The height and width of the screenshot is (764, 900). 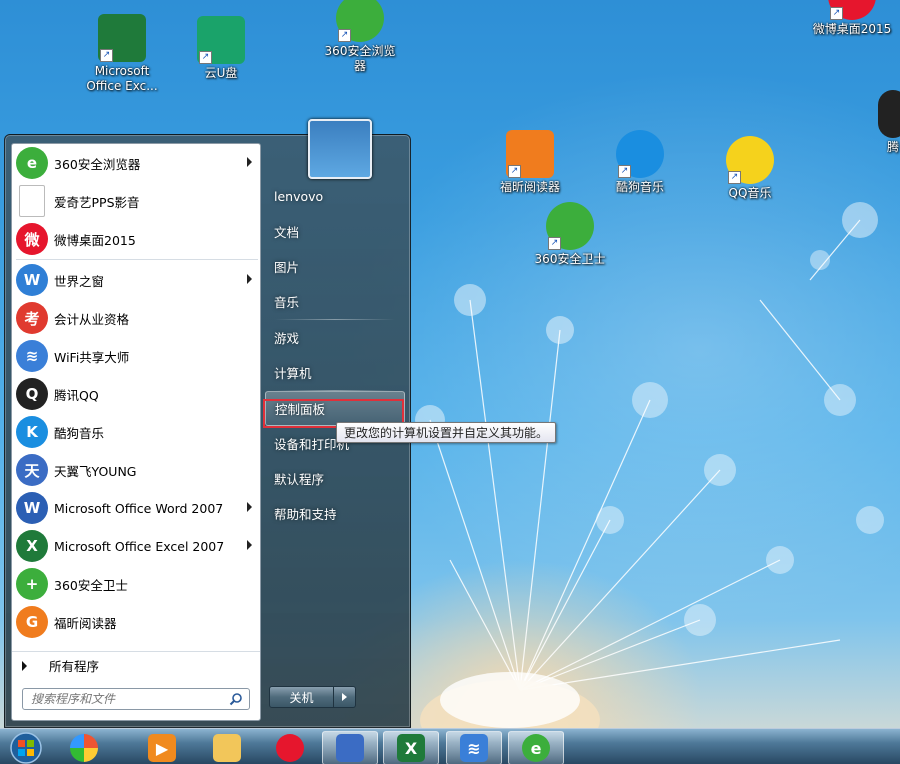 What do you see at coordinates (137, 622) in the screenshot?
I see `program-item: G 福昕阅读器` at bounding box center [137, 622].